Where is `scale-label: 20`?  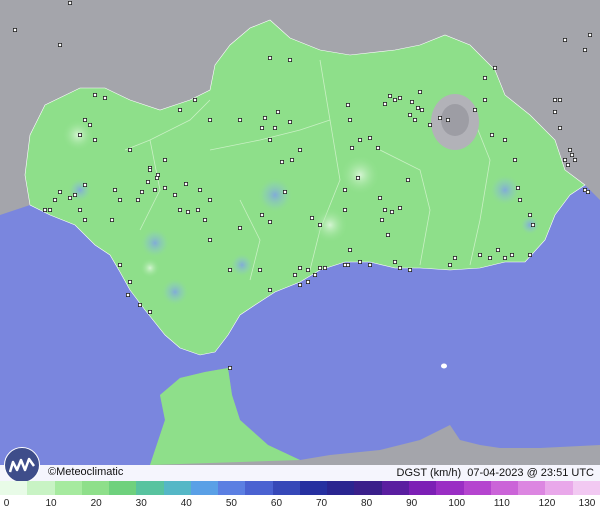
scale-label: 20 is located at coordinates (96, 503).